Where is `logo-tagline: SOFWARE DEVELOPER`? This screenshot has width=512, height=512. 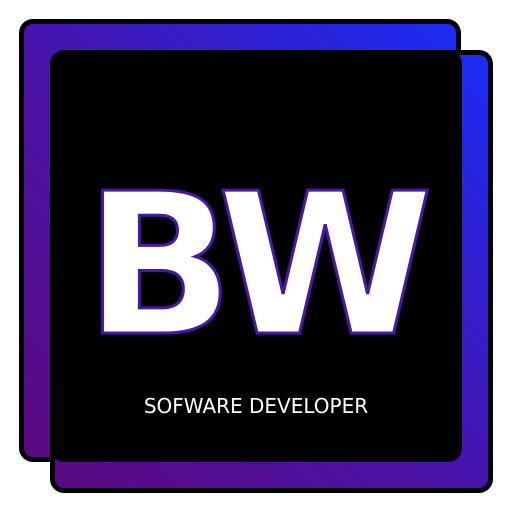
logo-tagline: SOFWARE DEVELOPER is located at coordinates (256, 406).